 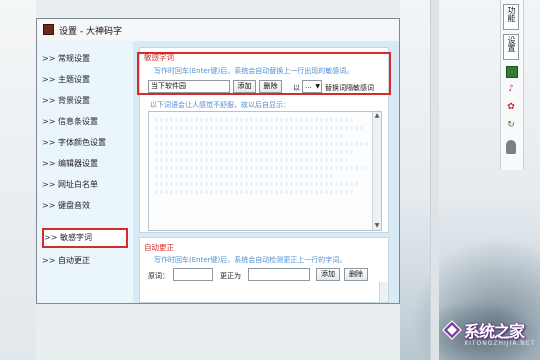 What do you see at coordinates (264, 73) in the screenshot?
I see `highlight-box-sensitive` at bounding box center [264, 73].